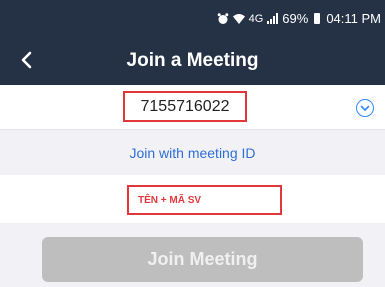  I want to click on display-name-input: TÊN + MÃ SV, so click(204, 200).